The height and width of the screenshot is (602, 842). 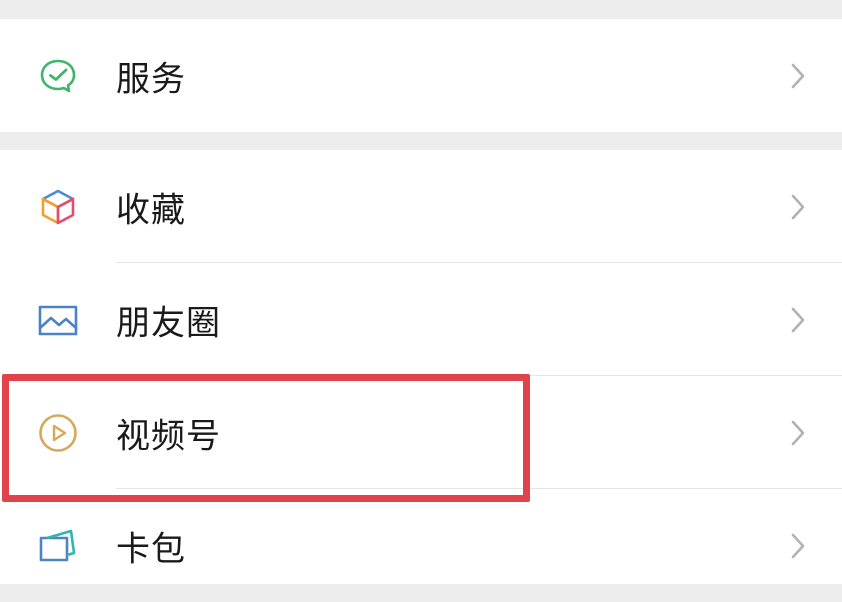 I want to click on menu-item-label: 收藏, so click(x=151, y=210).